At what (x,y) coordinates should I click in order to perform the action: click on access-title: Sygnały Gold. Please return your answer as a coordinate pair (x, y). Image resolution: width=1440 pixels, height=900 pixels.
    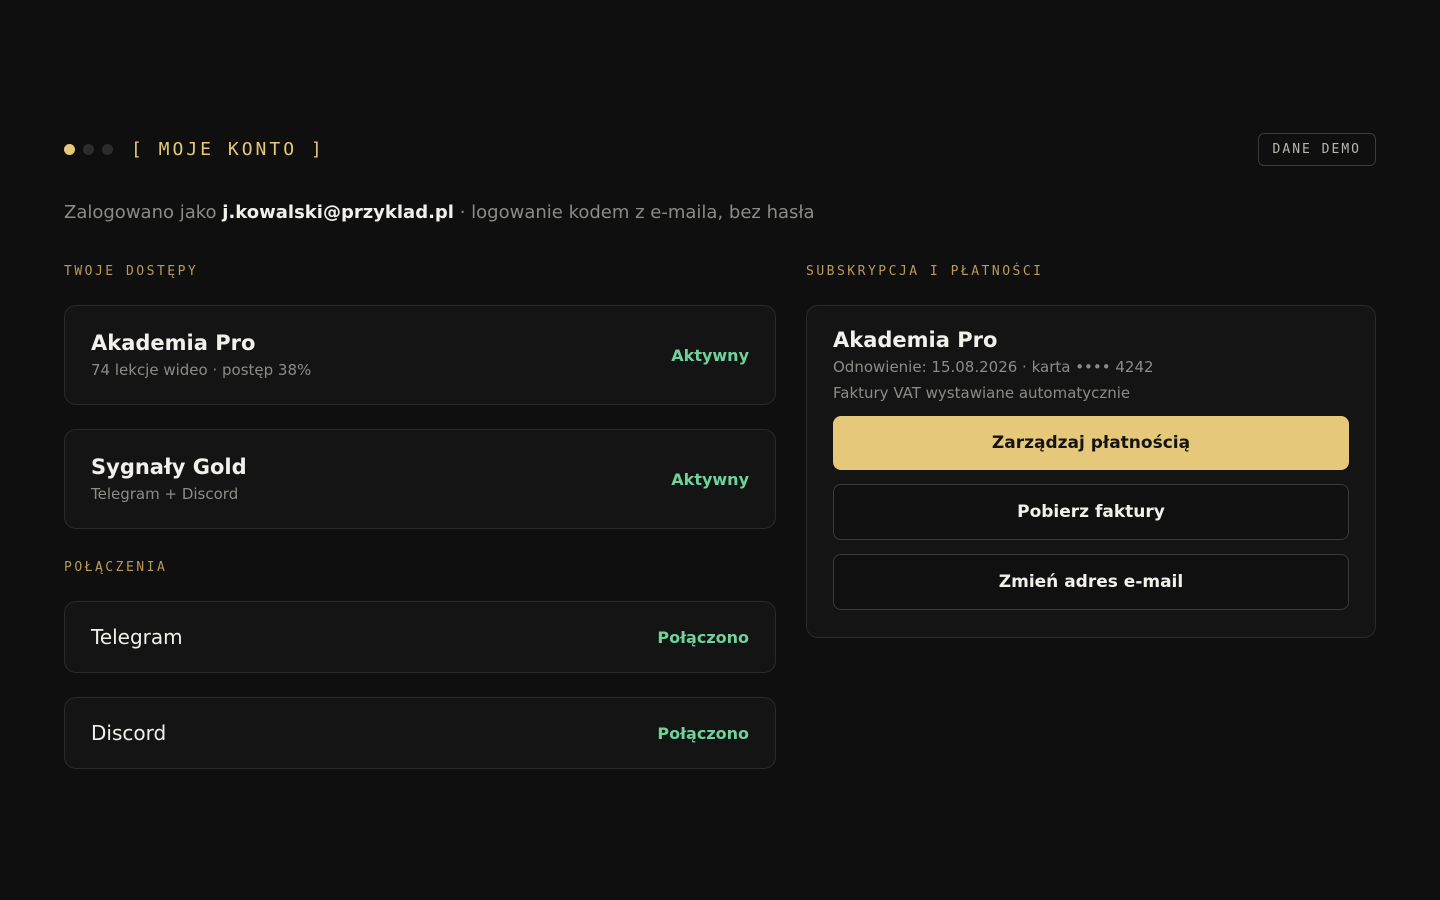
    Looking at the image, I should click on (169, 467).